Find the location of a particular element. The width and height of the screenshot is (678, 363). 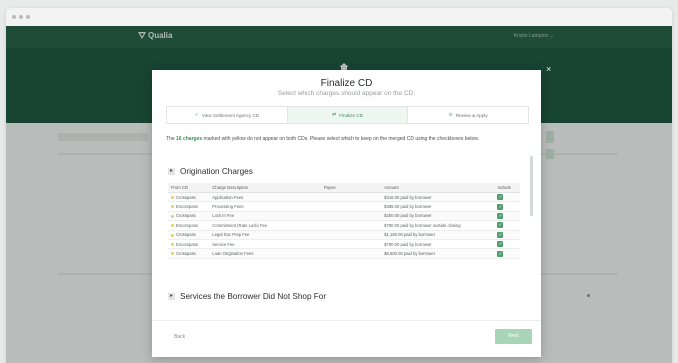

cell-description: Legal Doc Prep Fee is located at coordinates (265, 235).